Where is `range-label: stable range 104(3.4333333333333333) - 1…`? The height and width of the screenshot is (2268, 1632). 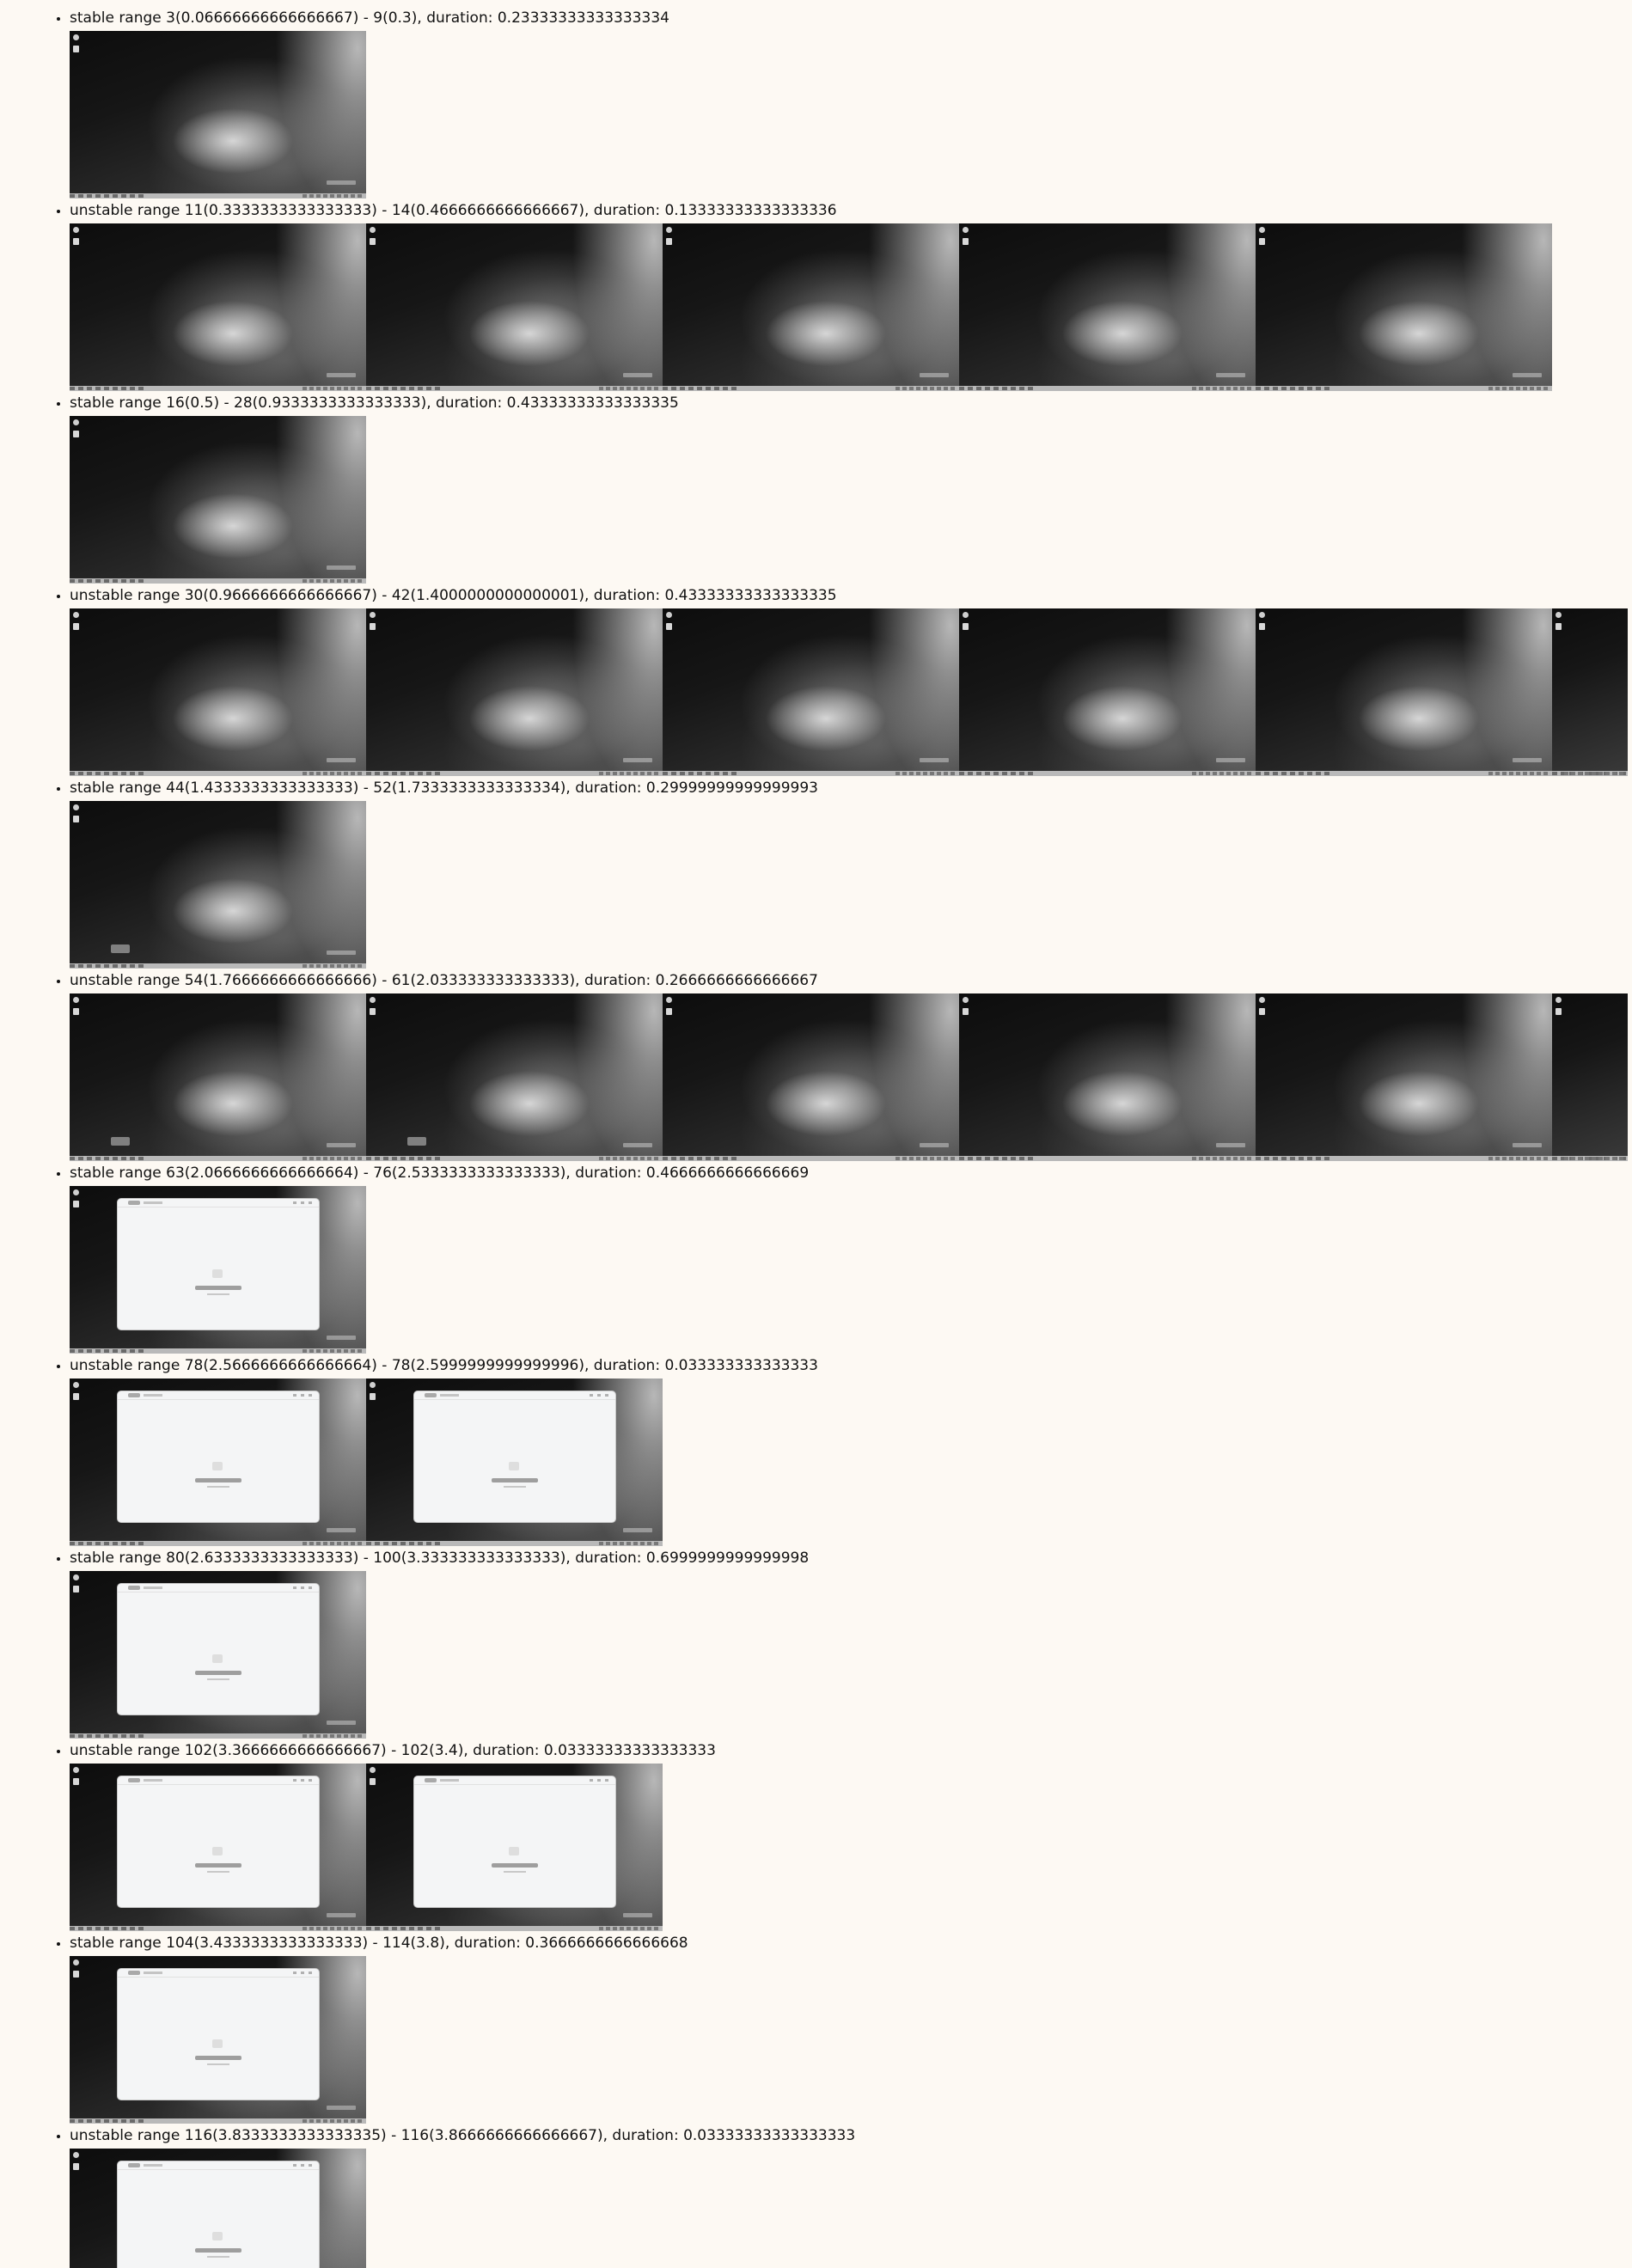 range-label: stable range 104(3.4333333333333333) - 1… is located at coordinates (379, 1943).